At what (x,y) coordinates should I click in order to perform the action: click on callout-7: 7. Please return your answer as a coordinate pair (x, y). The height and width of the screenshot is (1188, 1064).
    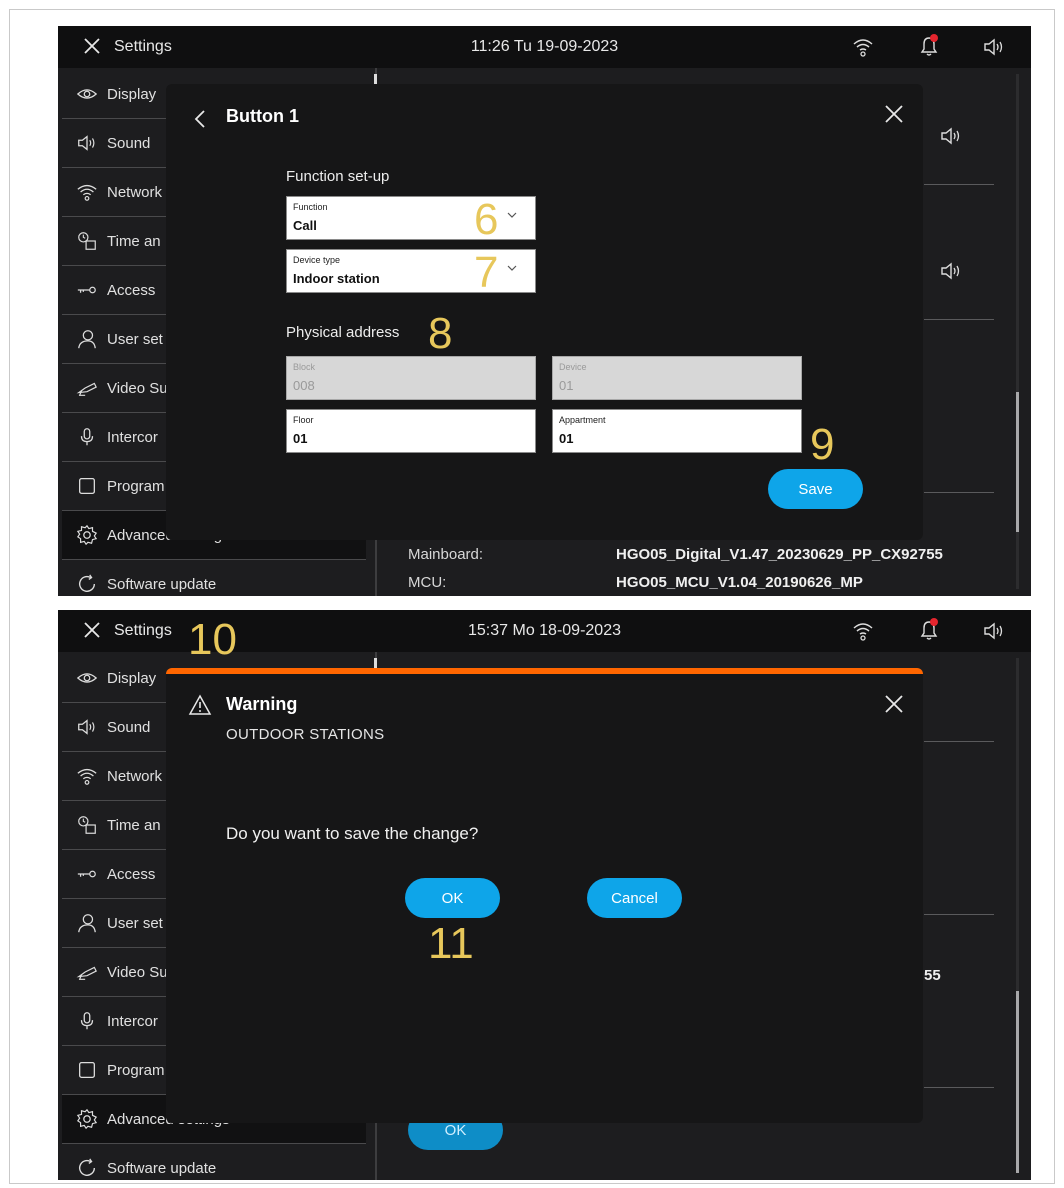
    Looking at the image, I should click on (486, 272).